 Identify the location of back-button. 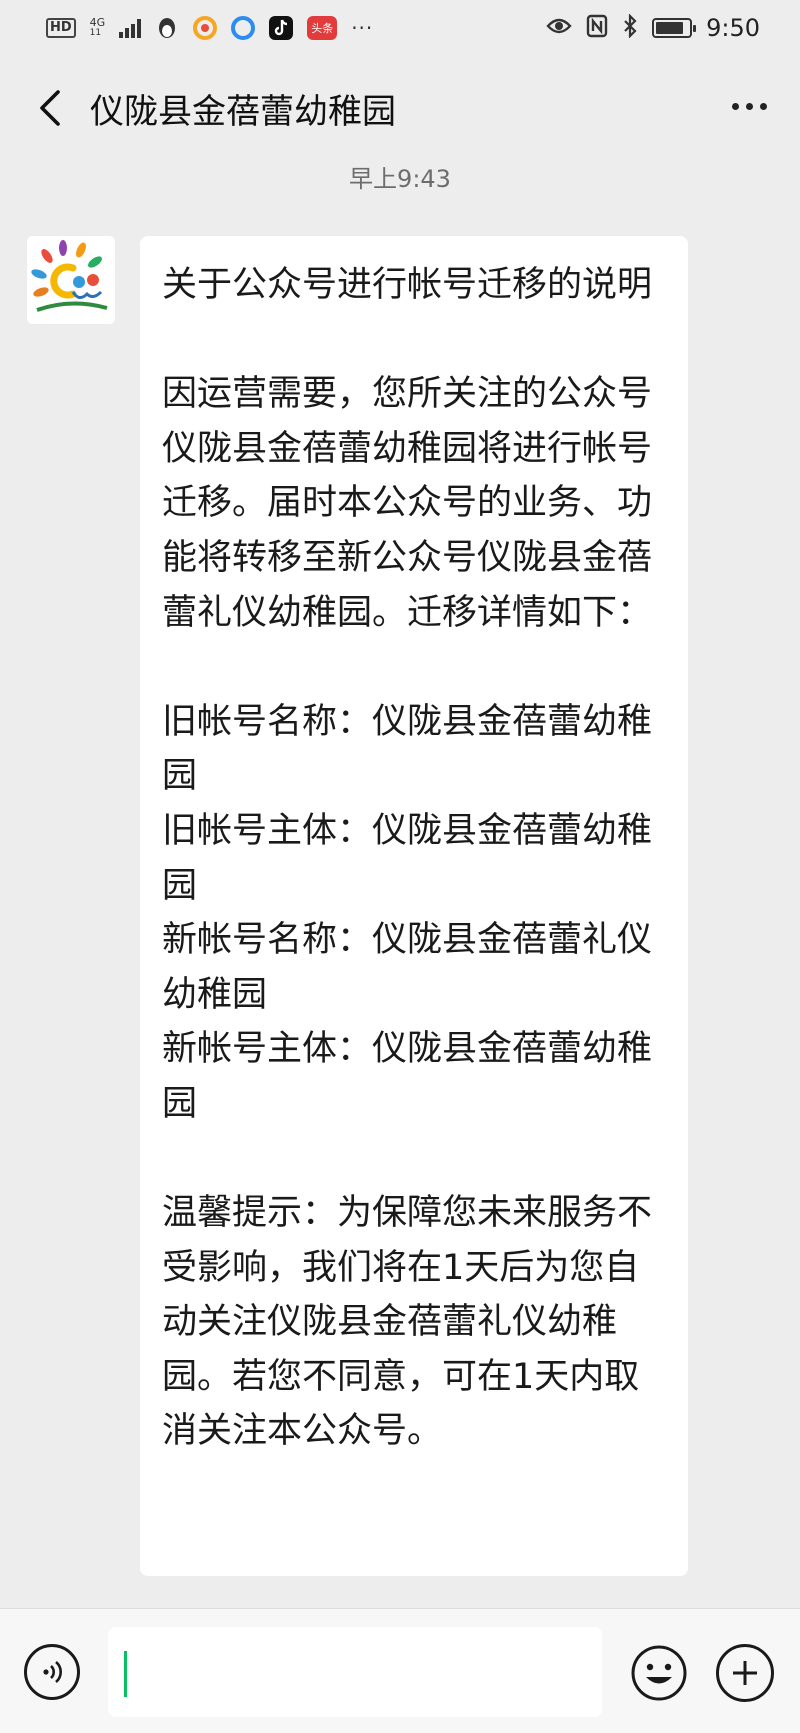
(50, 108).